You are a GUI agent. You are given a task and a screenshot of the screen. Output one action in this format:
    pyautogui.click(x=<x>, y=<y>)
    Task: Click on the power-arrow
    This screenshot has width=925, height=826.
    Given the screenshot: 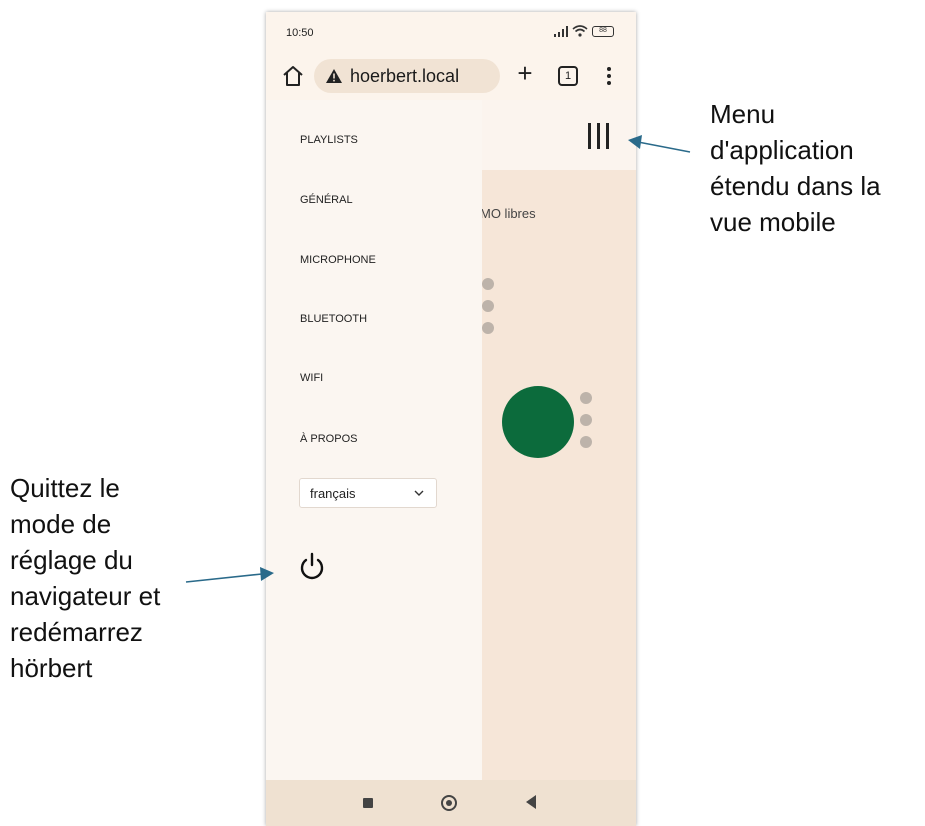 What is the action you would take?
    pyautogui.click(x=224, y=578)
    